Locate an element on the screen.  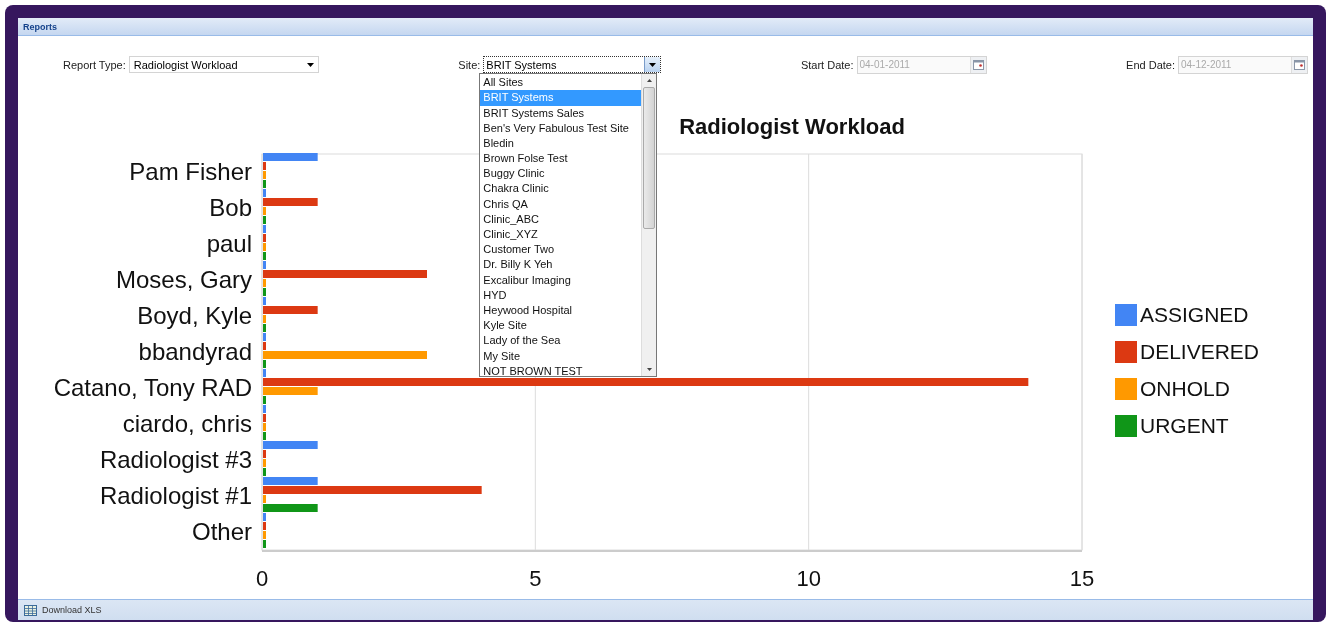
axis-tick-label: 10 is located at coordinates (808, 579).